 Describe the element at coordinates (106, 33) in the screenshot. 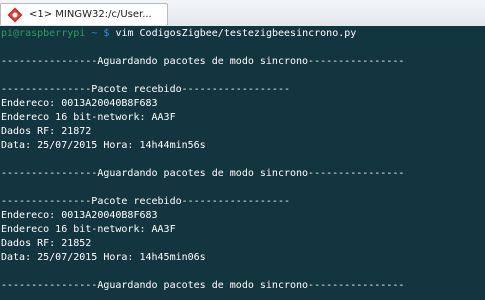

I see `prompt-symbol: $` at that location.